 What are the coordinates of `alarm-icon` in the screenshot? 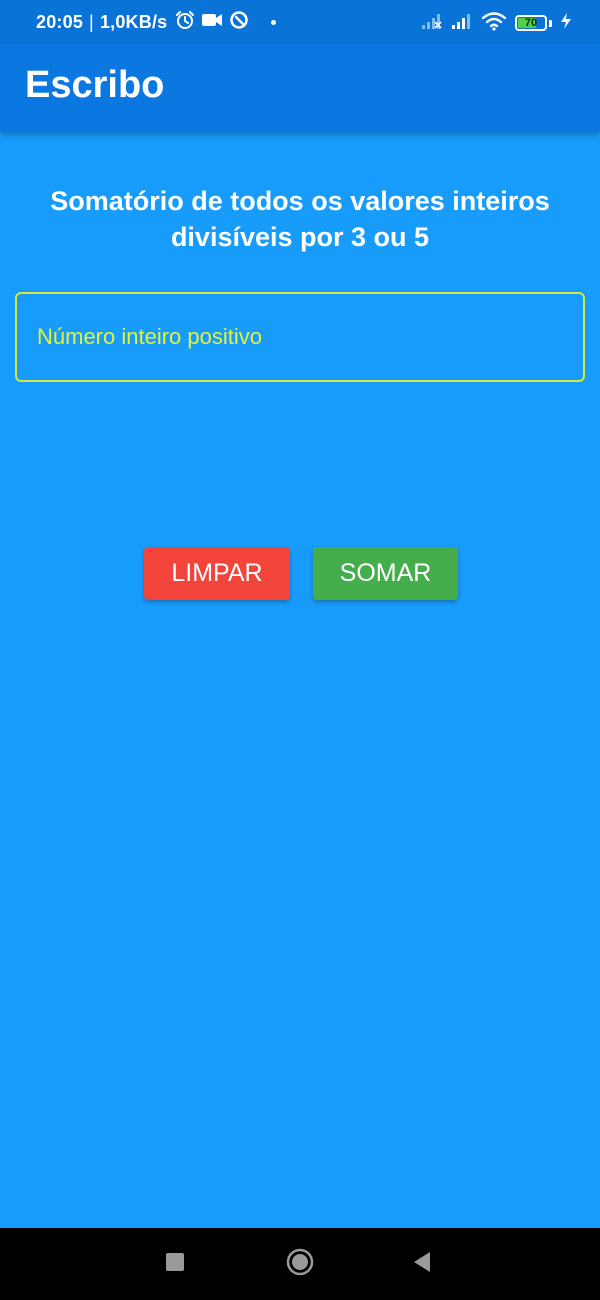 It's located at (185, 22).